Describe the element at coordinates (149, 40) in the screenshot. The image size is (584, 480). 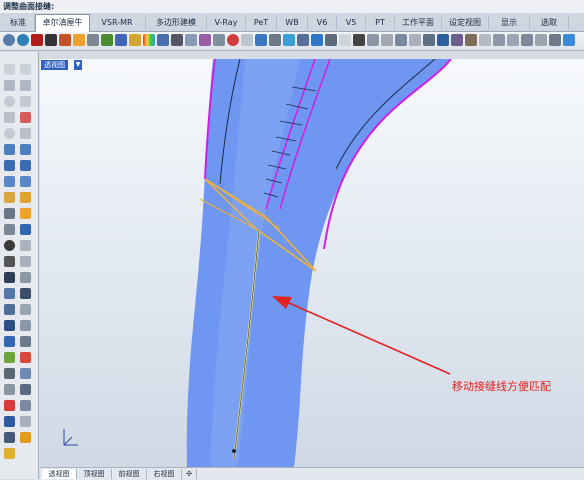
I see `color-icon` at that location.